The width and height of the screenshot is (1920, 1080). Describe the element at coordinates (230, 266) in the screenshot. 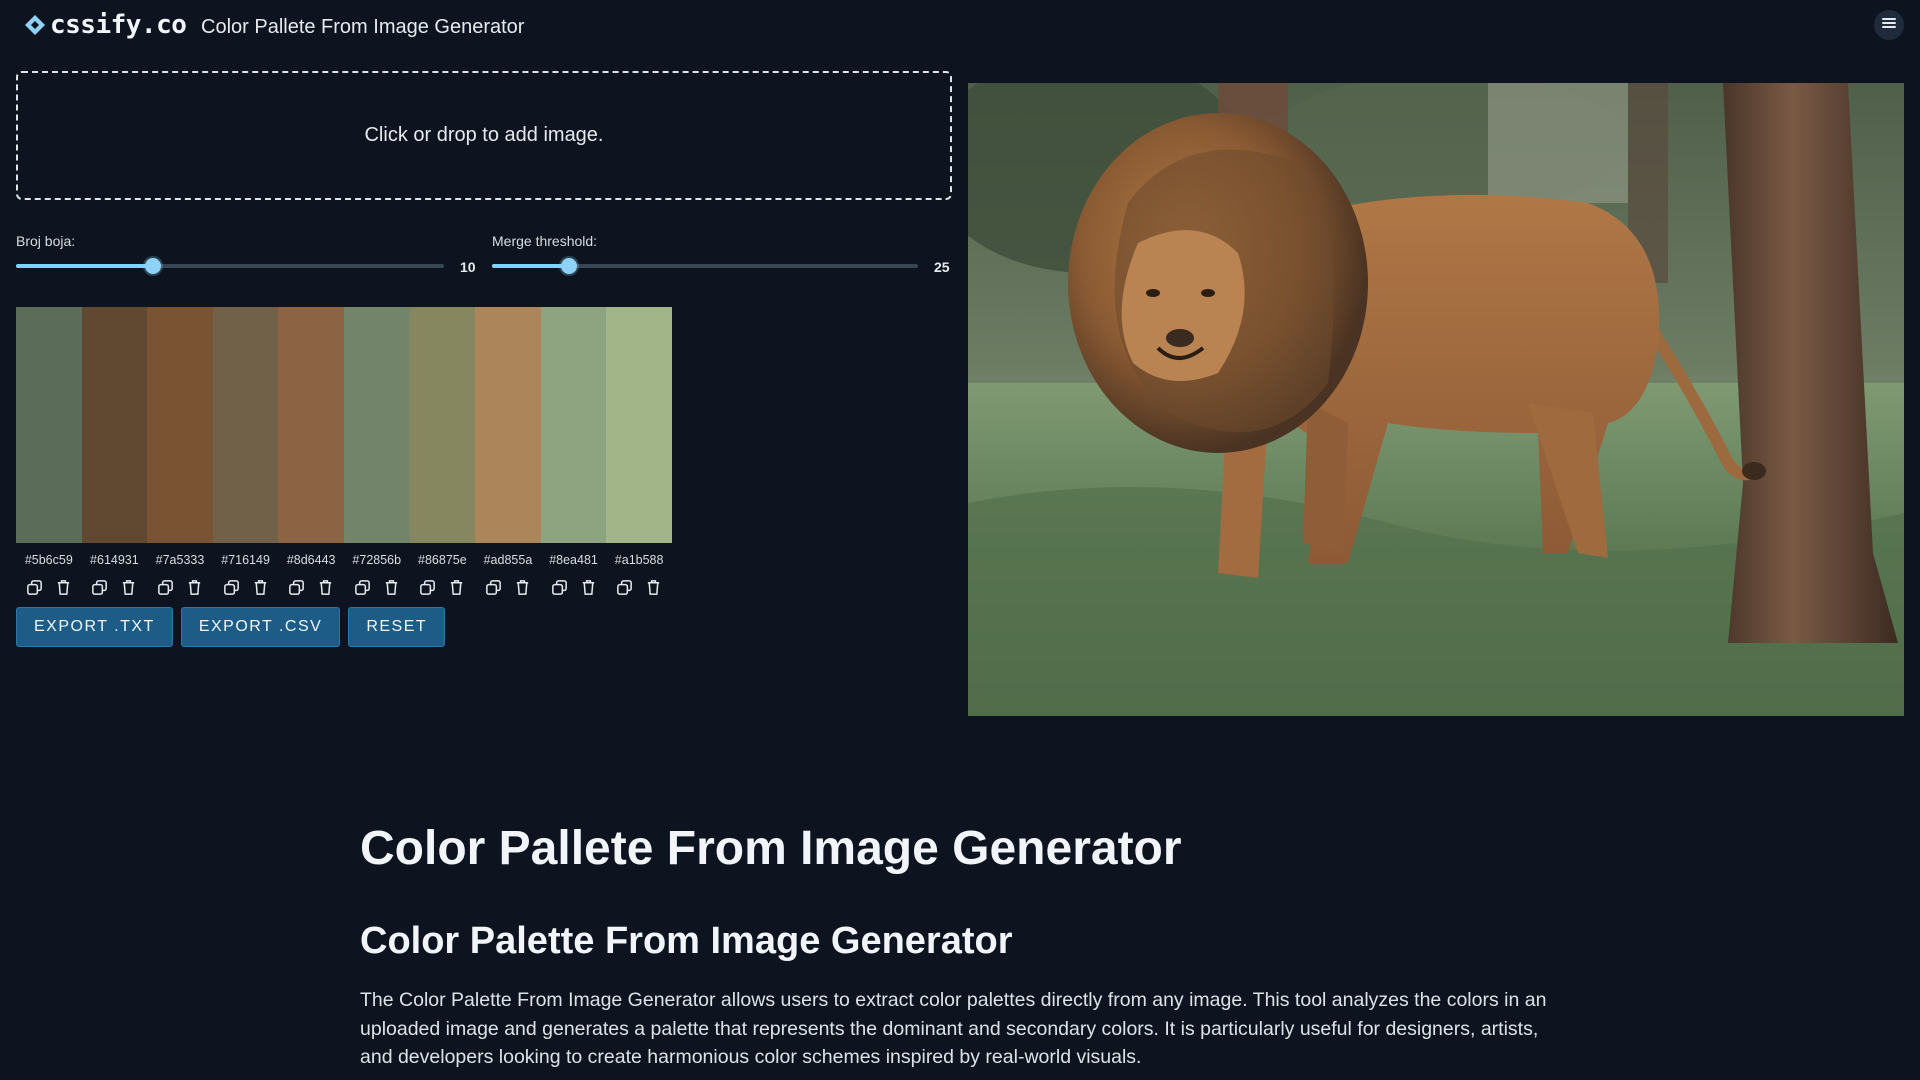

I see `color-count-track` at that location.